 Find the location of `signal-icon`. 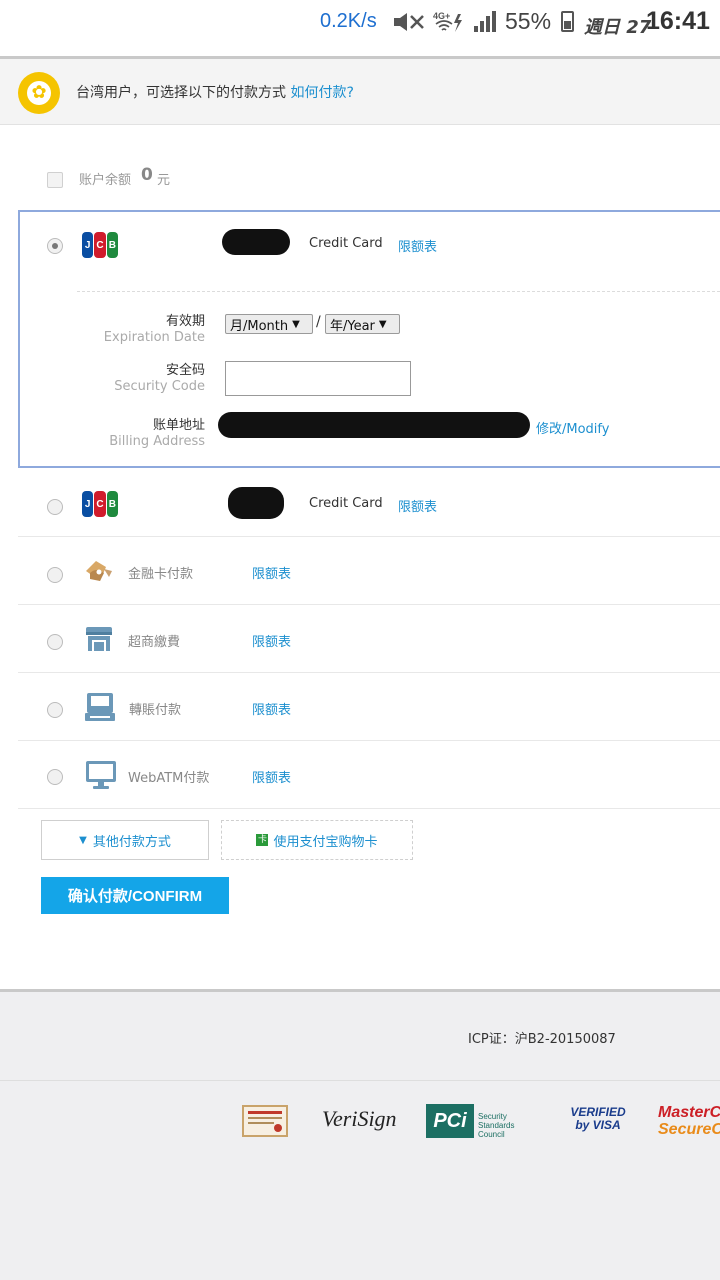

signal-icon is located at coordinates (485, 21).